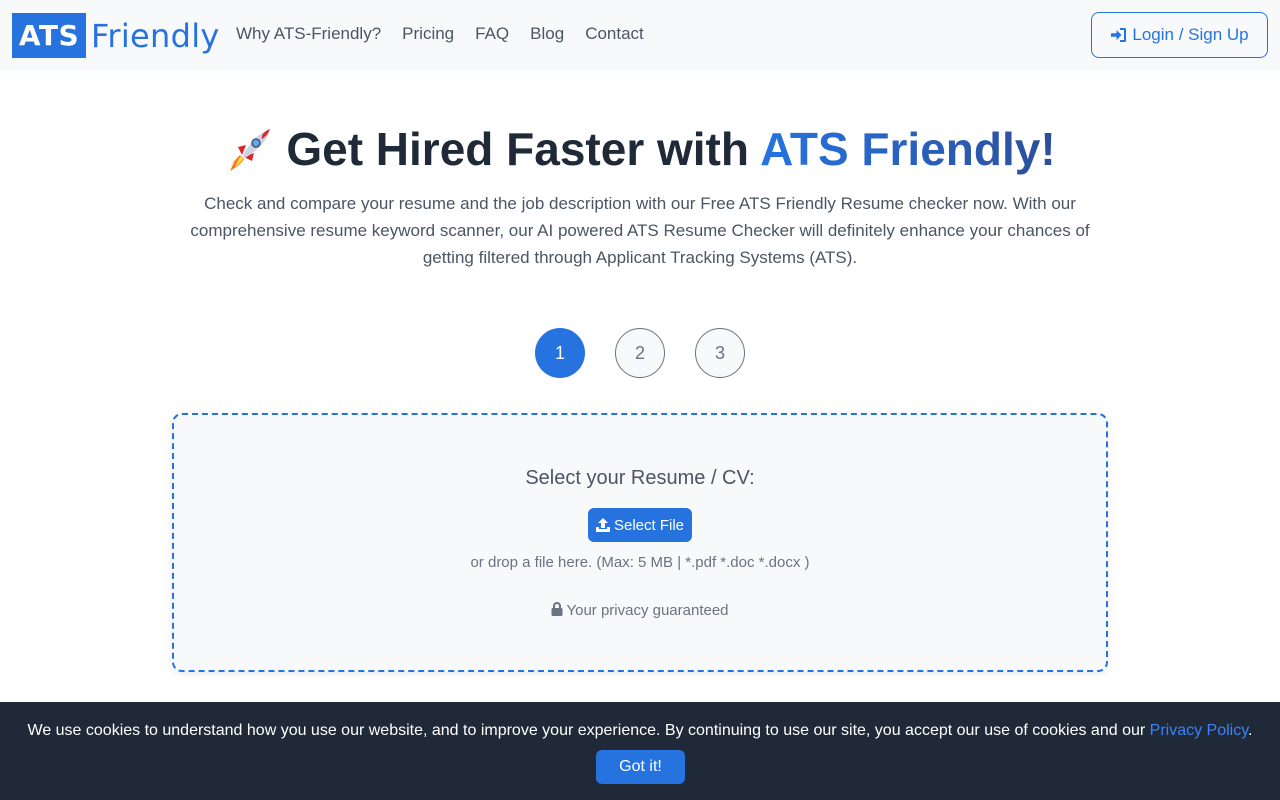 The image size is (1280, 800). I want to click on login-signup-label: Login / Sign Up, so click(1190, 34).